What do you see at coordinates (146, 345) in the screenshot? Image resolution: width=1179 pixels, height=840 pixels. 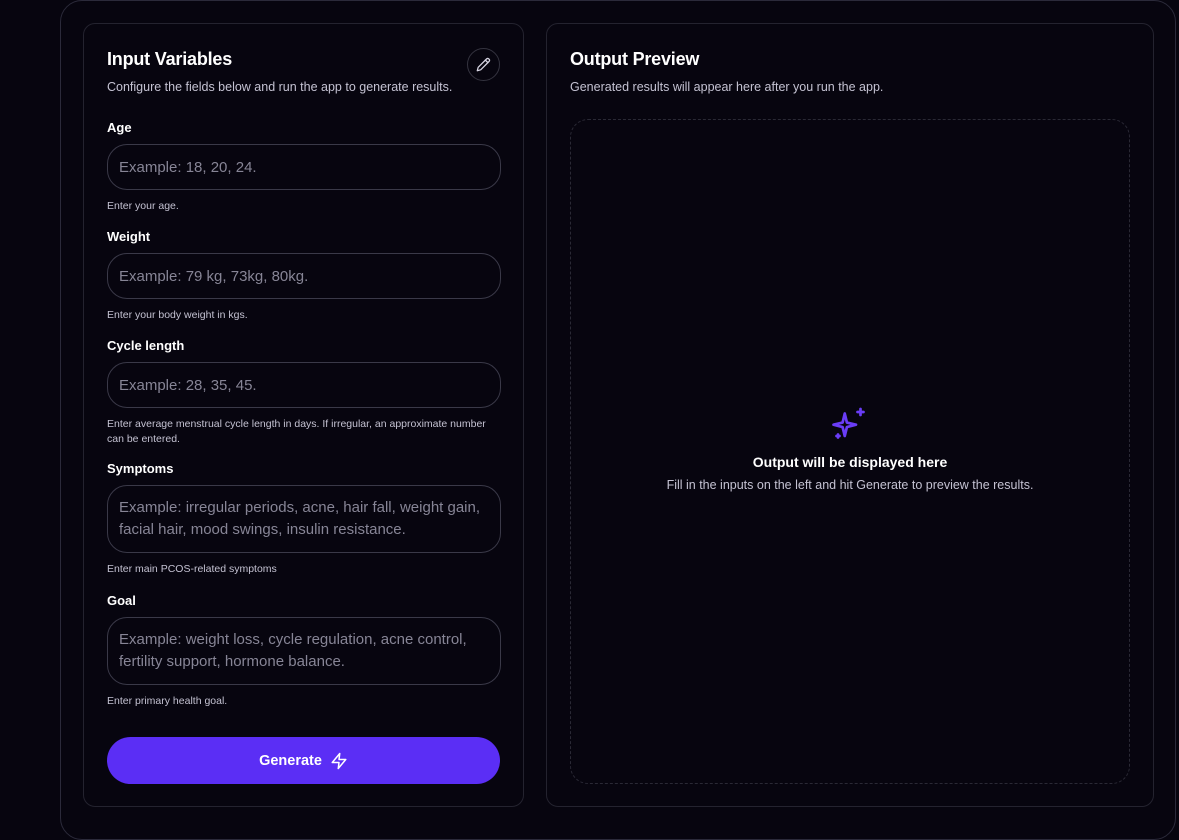 I see `cycle-length-label: Cycle length` at bounding box center [146, 345].